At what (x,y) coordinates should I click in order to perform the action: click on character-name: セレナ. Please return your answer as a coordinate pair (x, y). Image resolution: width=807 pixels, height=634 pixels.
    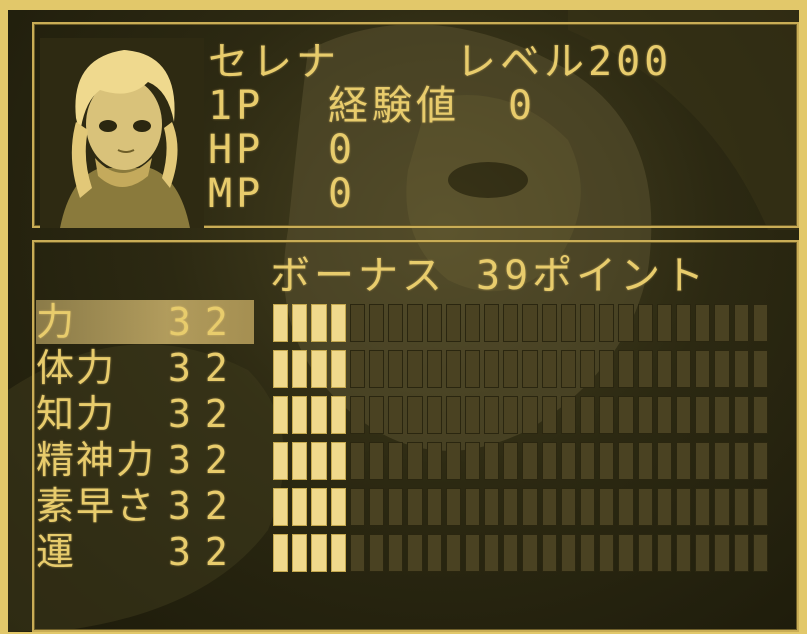
    Looking at the image, I should click on (274, 62).